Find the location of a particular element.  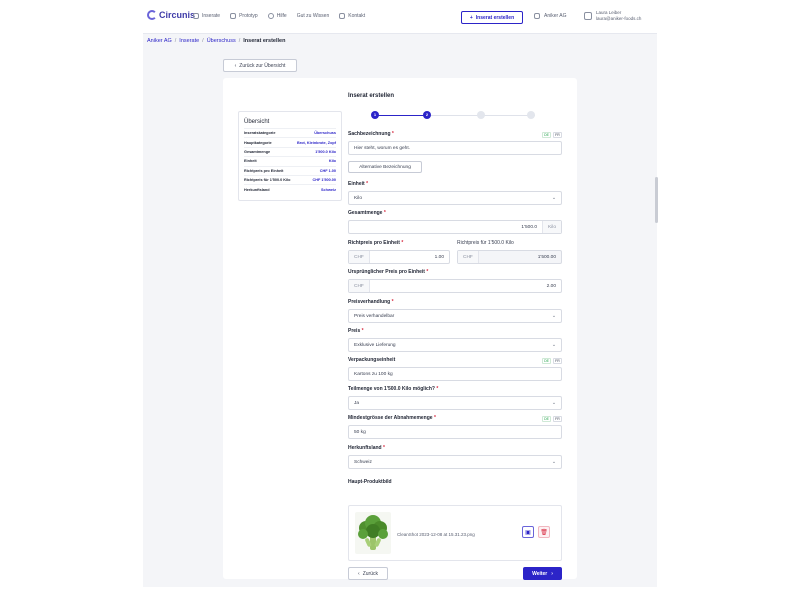

brand-name: Circunis is located at coordinates (177, 15).